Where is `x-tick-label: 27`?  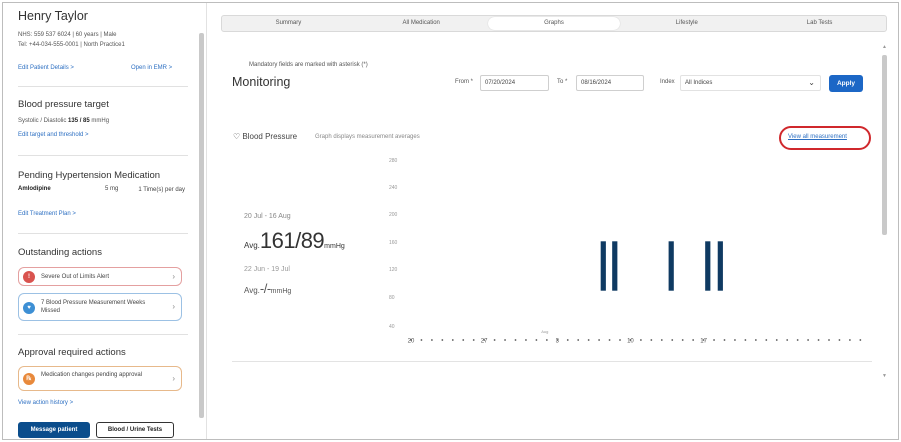
x-tick-label: 27 is located at coordinates (484, 342).